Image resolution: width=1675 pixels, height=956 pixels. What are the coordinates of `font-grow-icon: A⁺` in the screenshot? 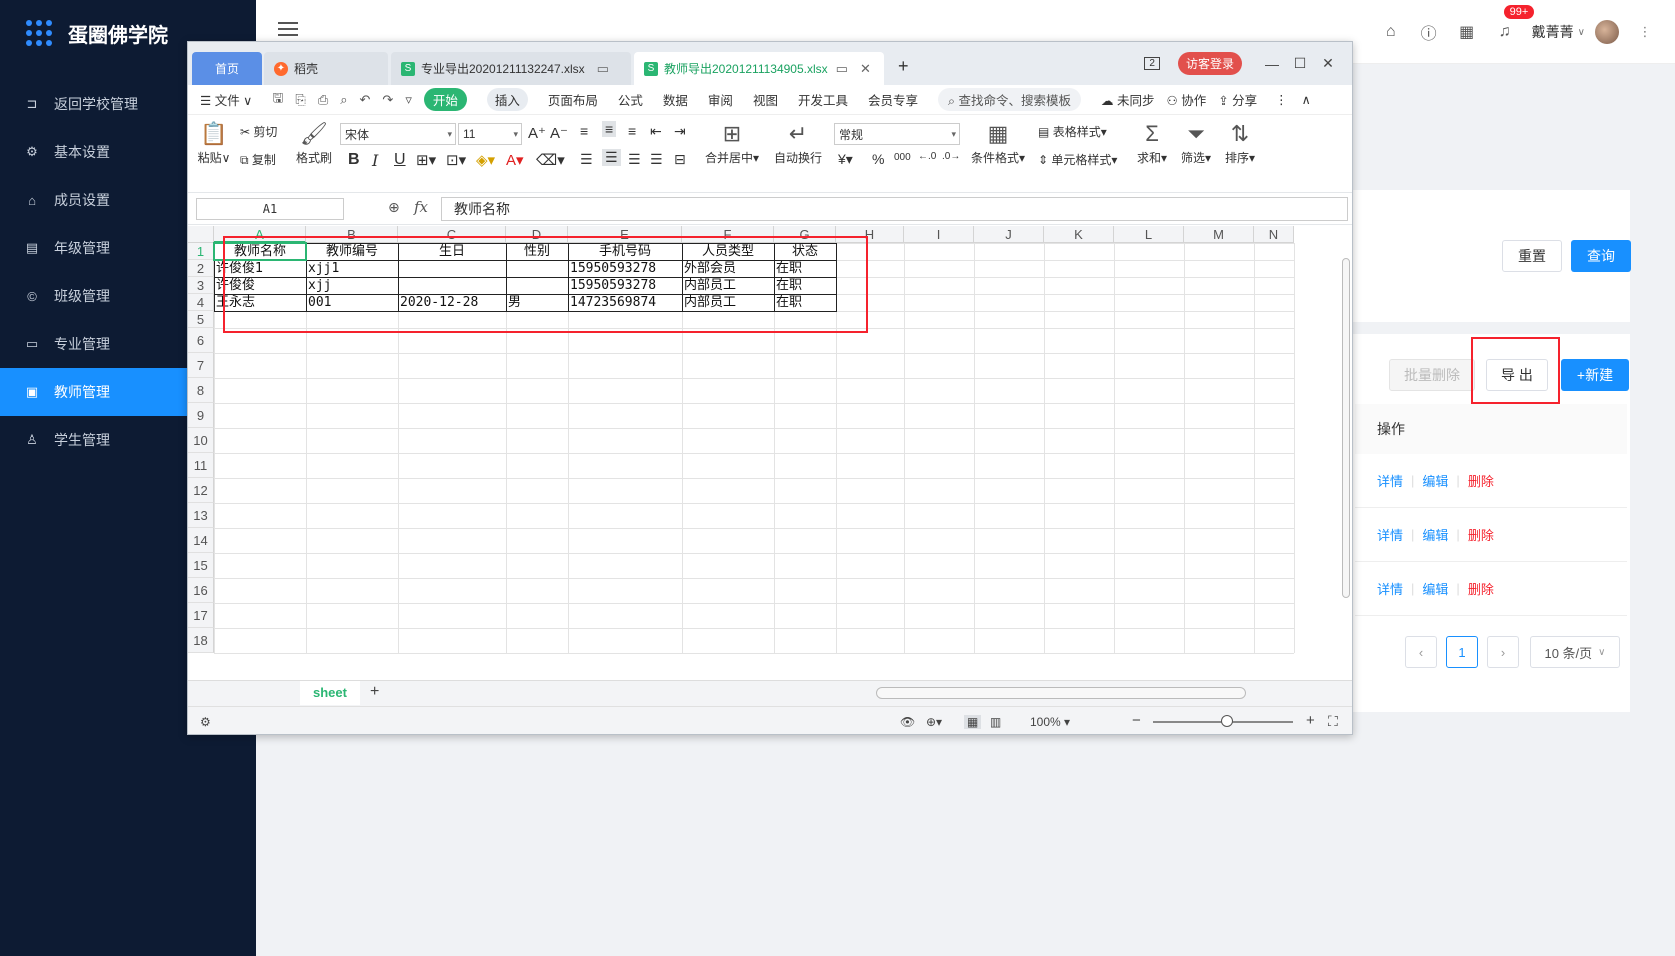 It's located at (537, 133).